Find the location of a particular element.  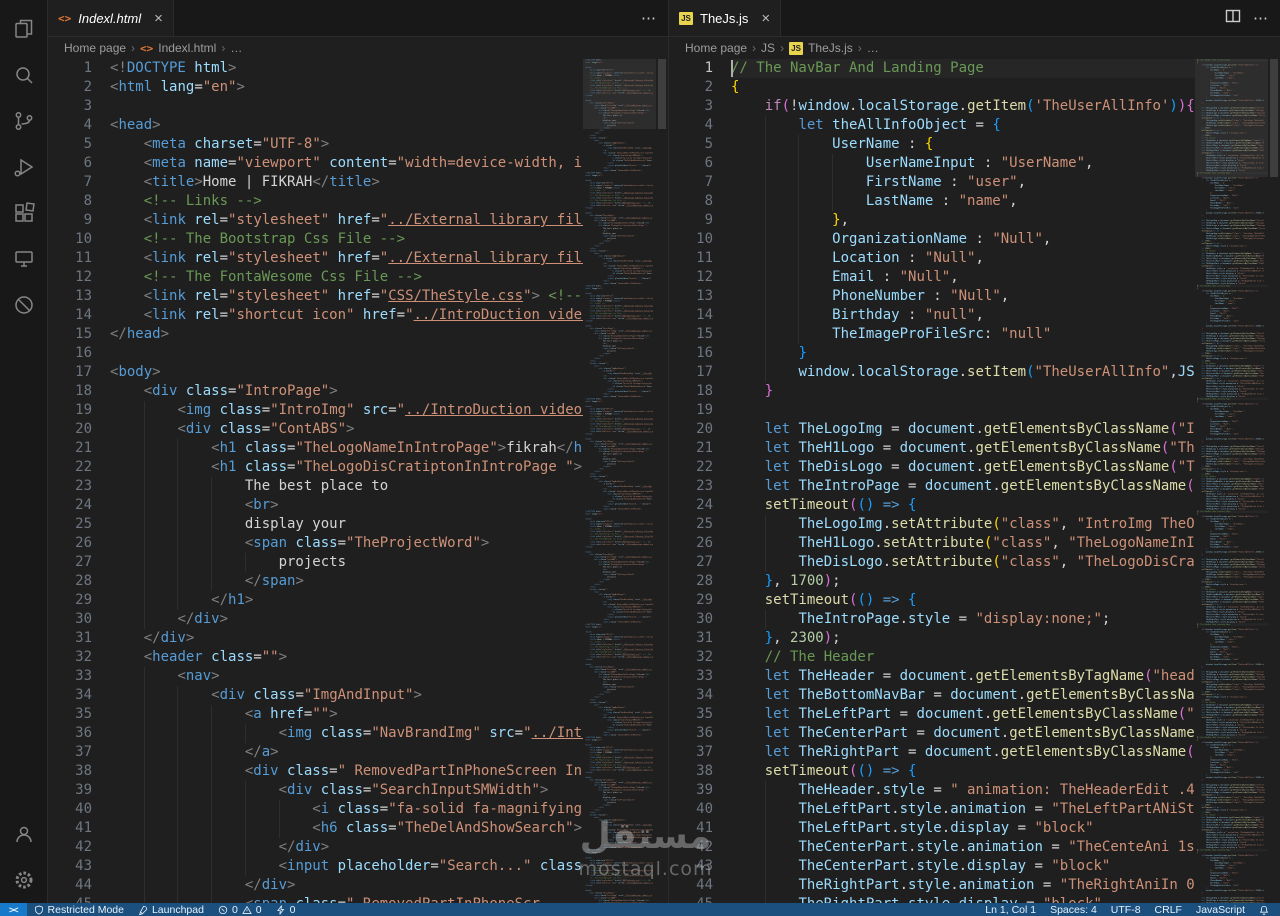

tabbar: JS TheJs.js × ⋯ is located at coordinates (974, 18).